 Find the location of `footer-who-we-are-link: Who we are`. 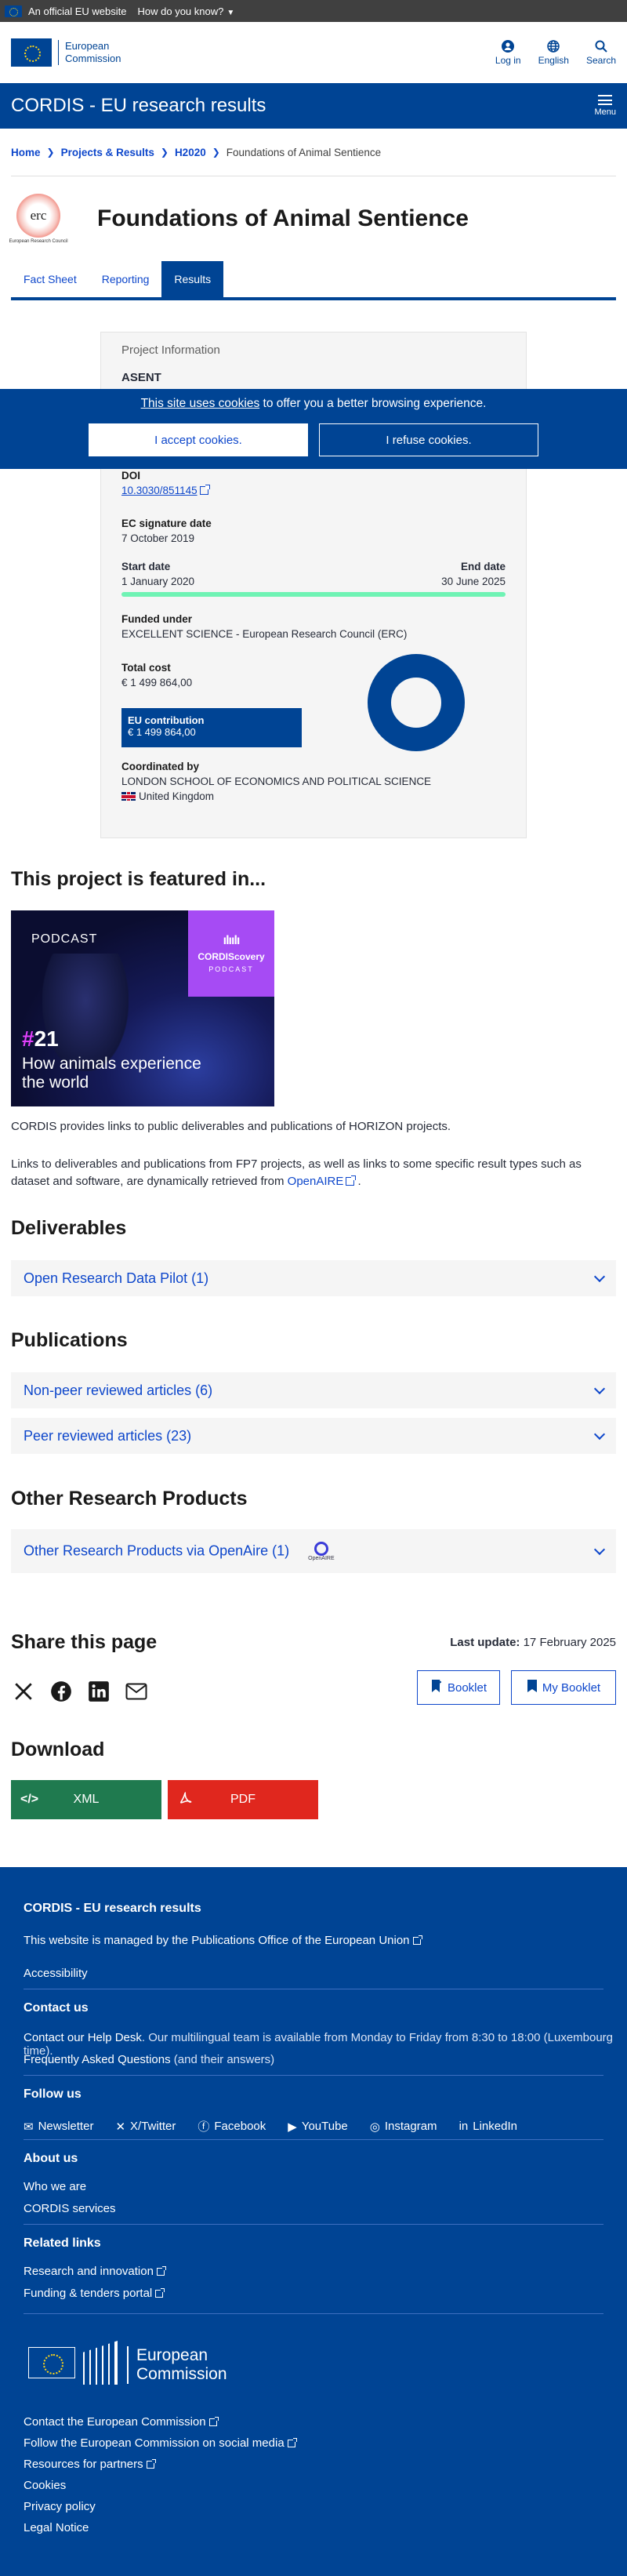

footer-who-we-are-link: Who we are is located at coordinates (55, 2186).